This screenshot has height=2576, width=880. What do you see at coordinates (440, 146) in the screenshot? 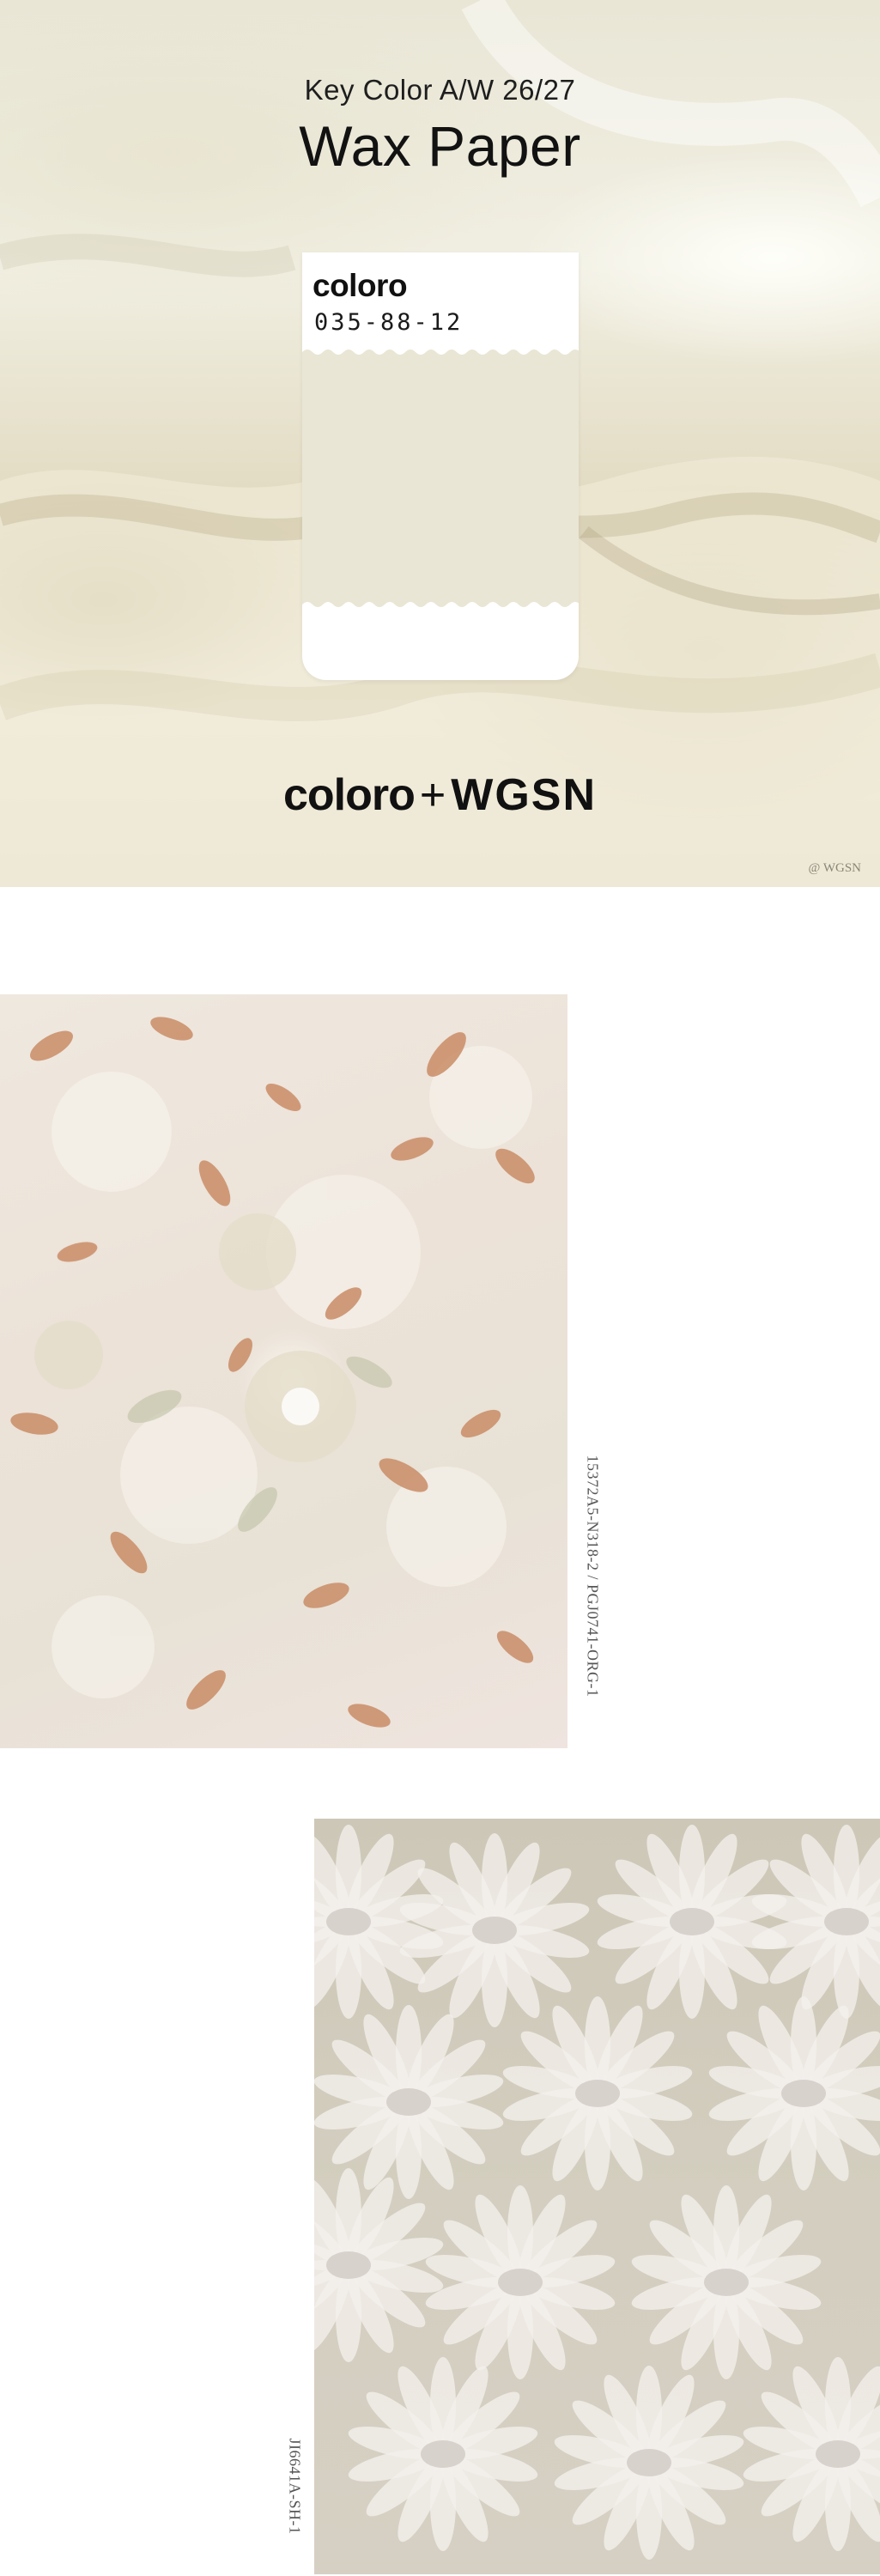
I see `color-name-title: Wax Paper` at bounding box center [440, 146].